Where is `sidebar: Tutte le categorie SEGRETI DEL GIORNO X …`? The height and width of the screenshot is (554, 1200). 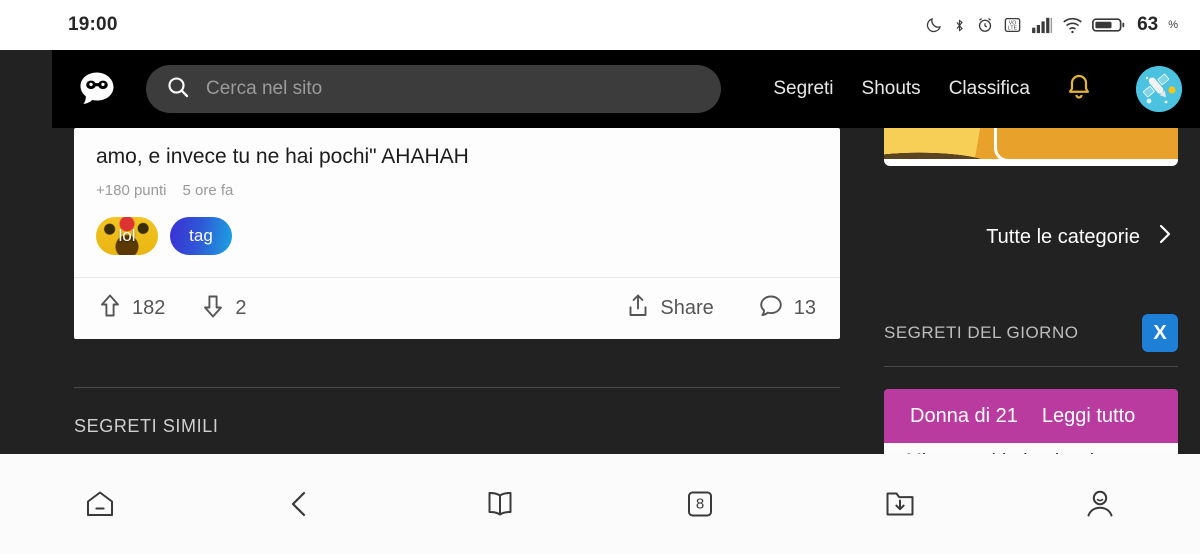
sidebar: Tutte le categorie SEGRETI DEL GIORNO X … is located at coordinates (1031, 291).